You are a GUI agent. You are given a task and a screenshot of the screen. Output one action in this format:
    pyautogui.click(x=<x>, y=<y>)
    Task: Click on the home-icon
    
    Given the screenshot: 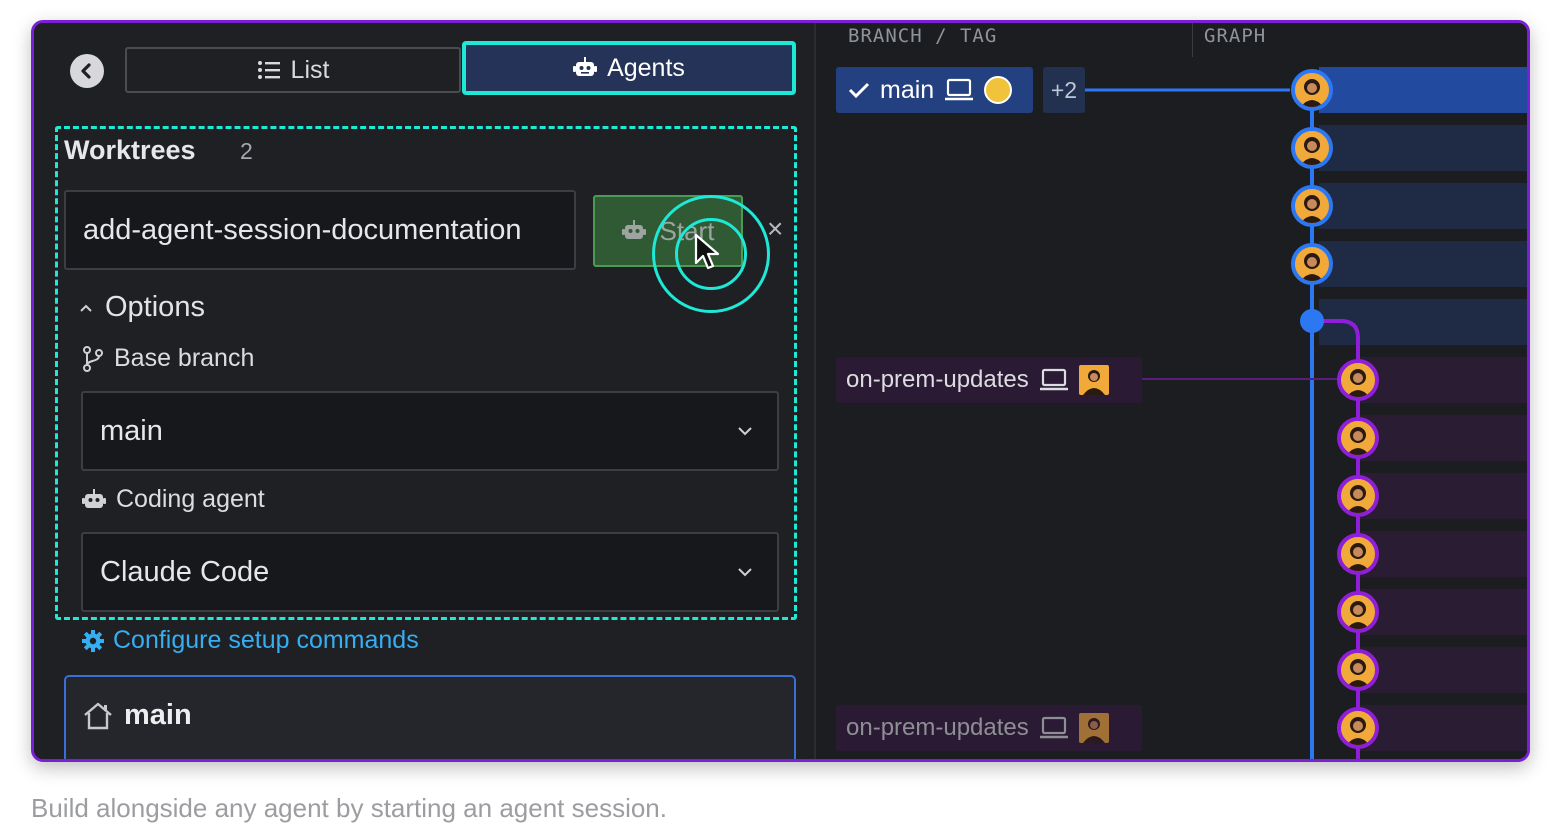 What is the action you would take?
    pyautogui.click(x=98, y=715)
    